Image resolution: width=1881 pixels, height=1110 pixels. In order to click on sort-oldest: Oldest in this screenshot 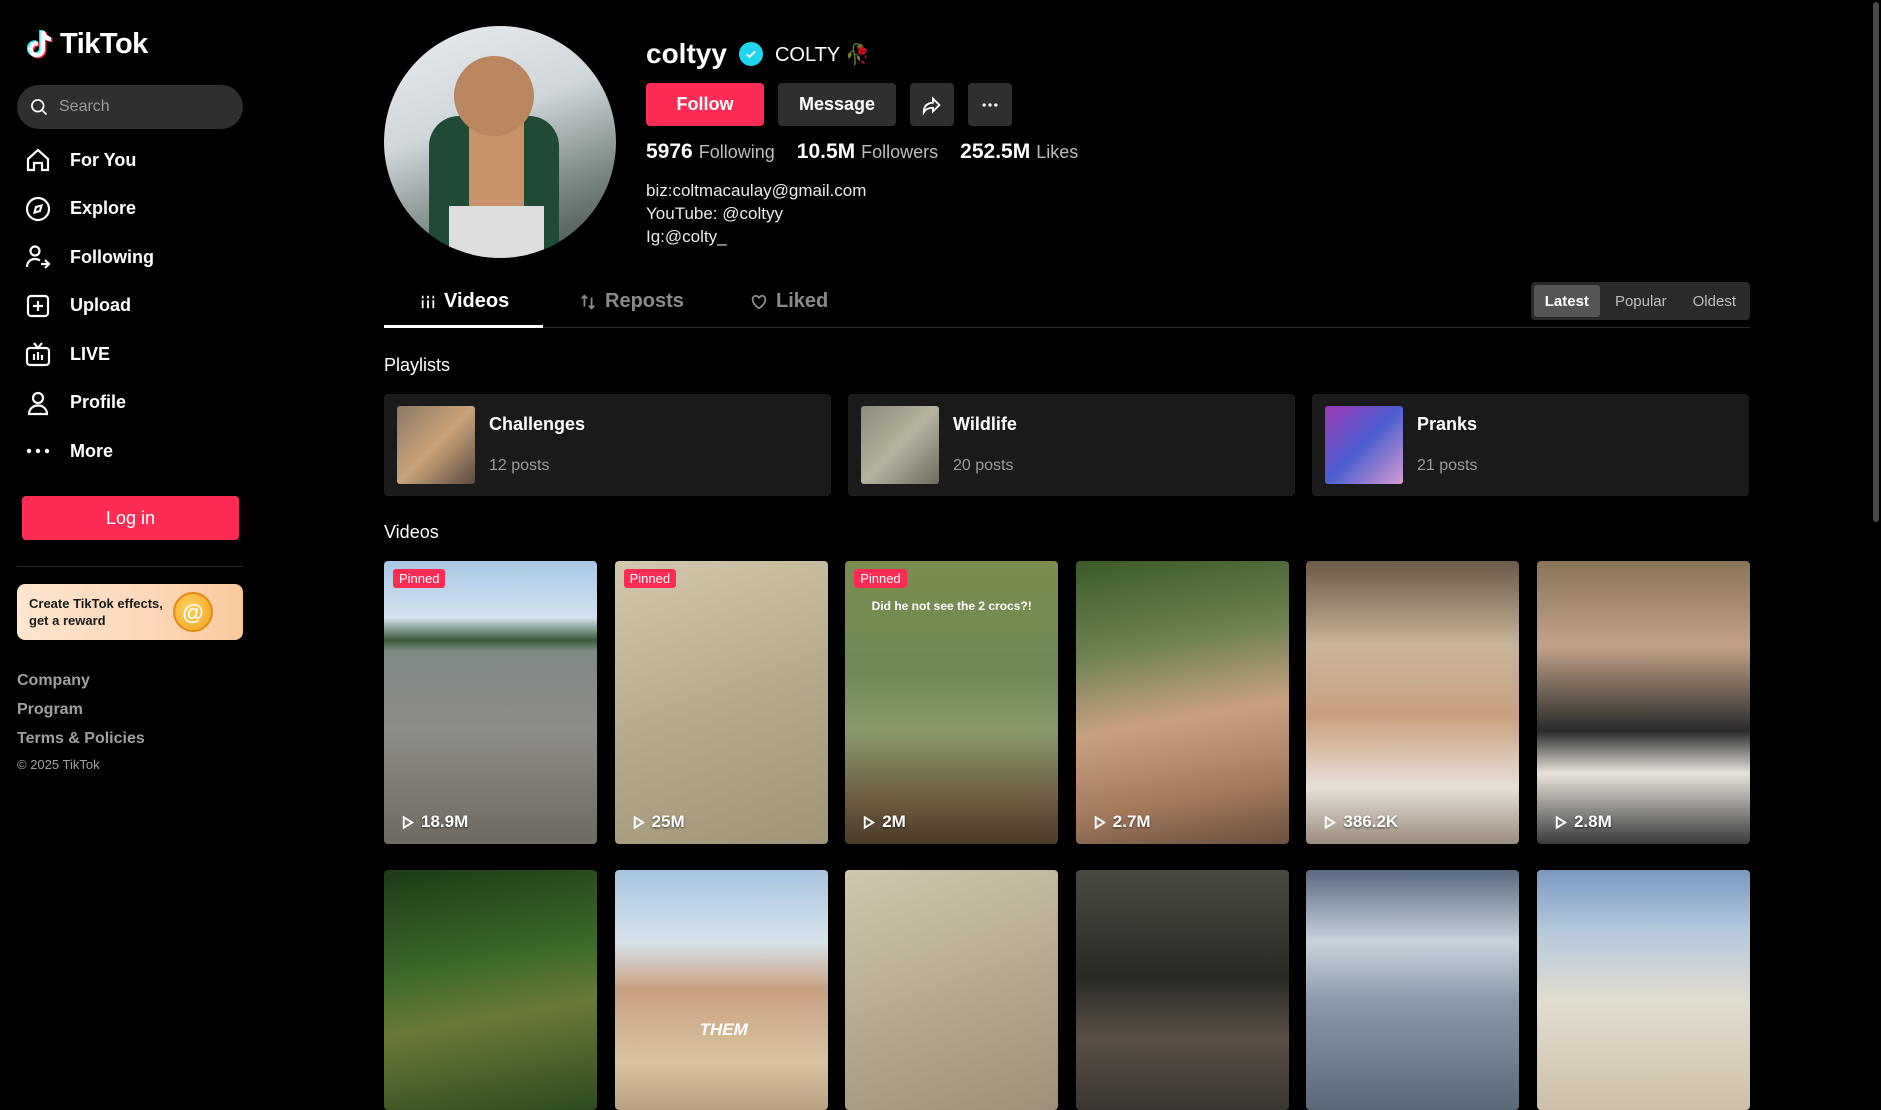, I will do `click(1714, 301)`.